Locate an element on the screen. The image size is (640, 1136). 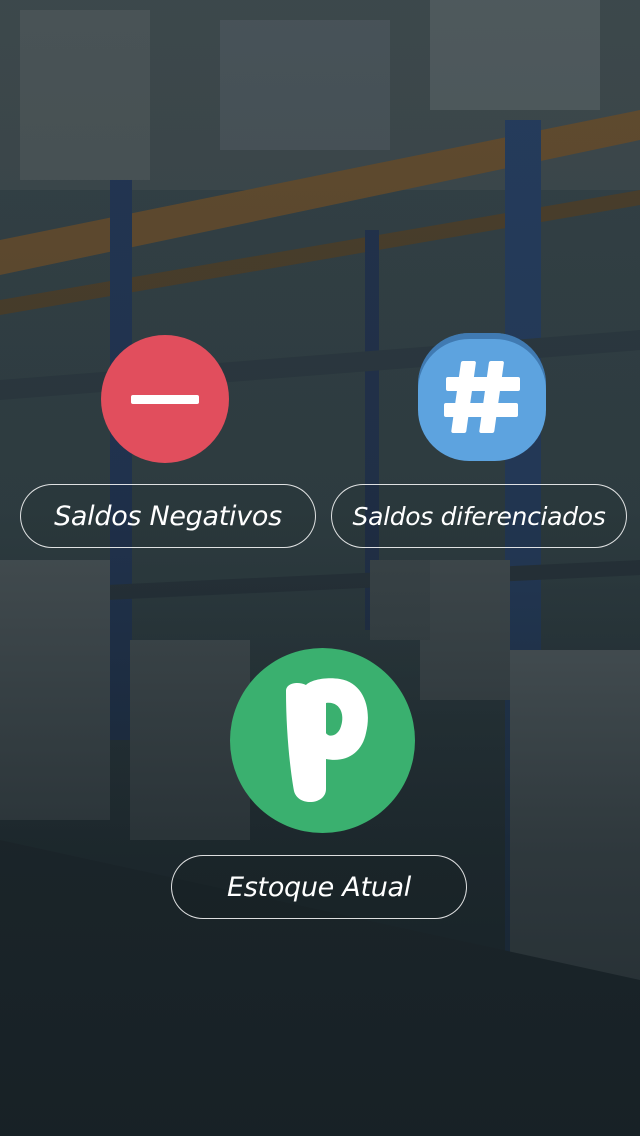
hash-glyph is located at coordinates (482, 397).